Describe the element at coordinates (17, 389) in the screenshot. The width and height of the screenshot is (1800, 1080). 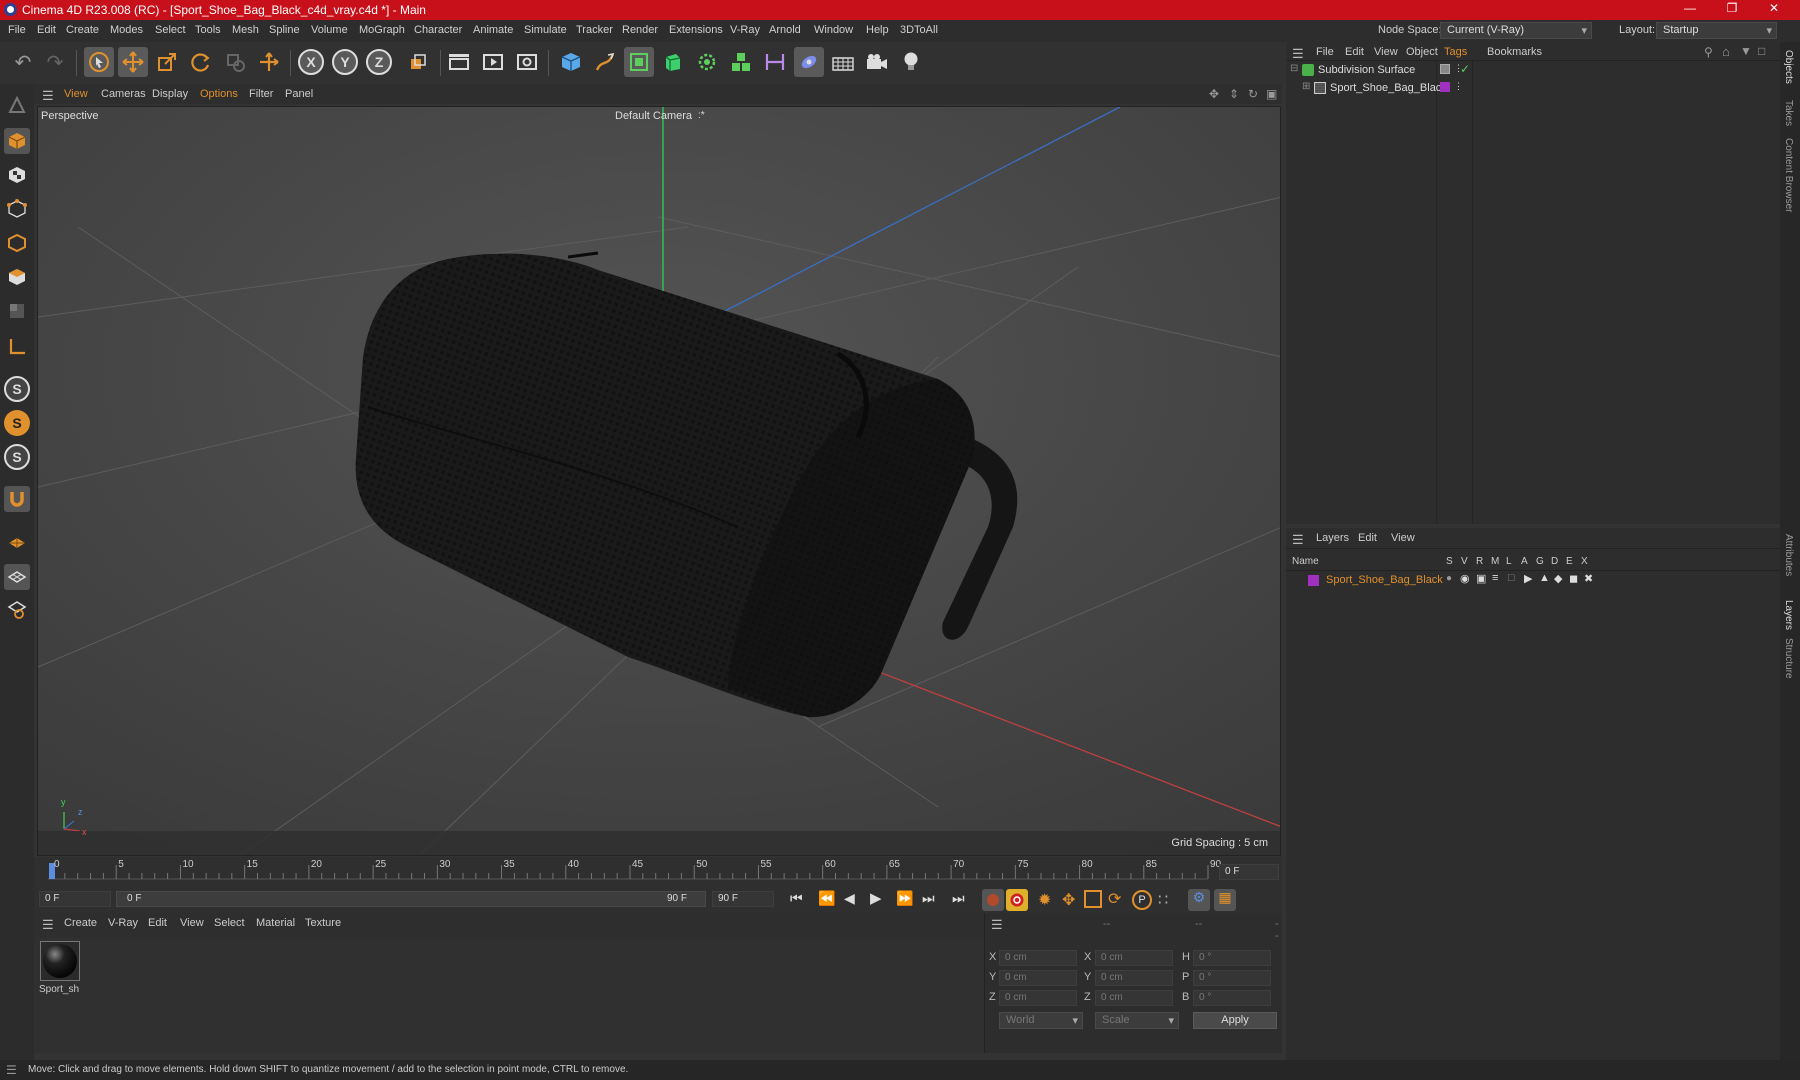
I see `snap-button: S` at that location.